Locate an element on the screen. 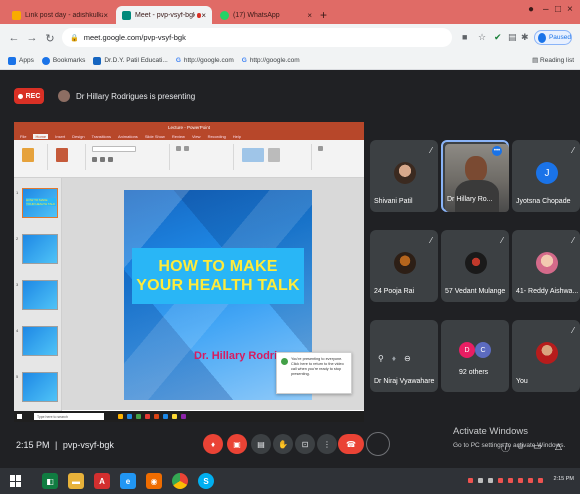  rec-dot-icon is located at coordinates (20, 96).